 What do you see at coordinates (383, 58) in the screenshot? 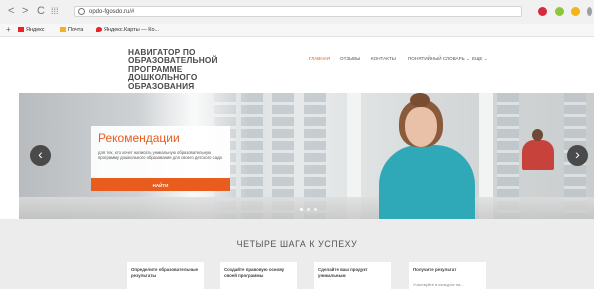
I see `menu-item-contacts: КОНТАКТЫ` at bounding box center [383, 58].